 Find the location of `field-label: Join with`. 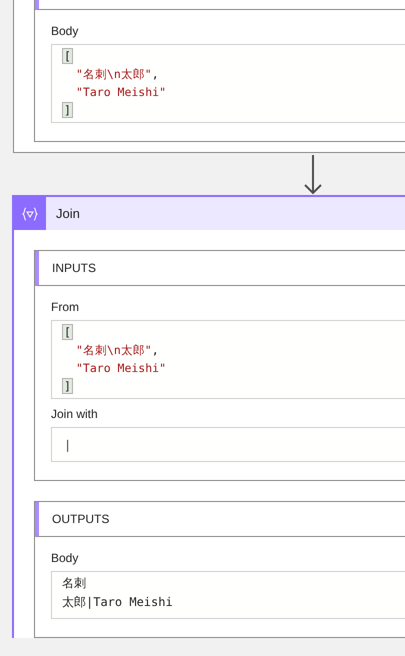

field-label: Join with is located at coordinates (75, 414).